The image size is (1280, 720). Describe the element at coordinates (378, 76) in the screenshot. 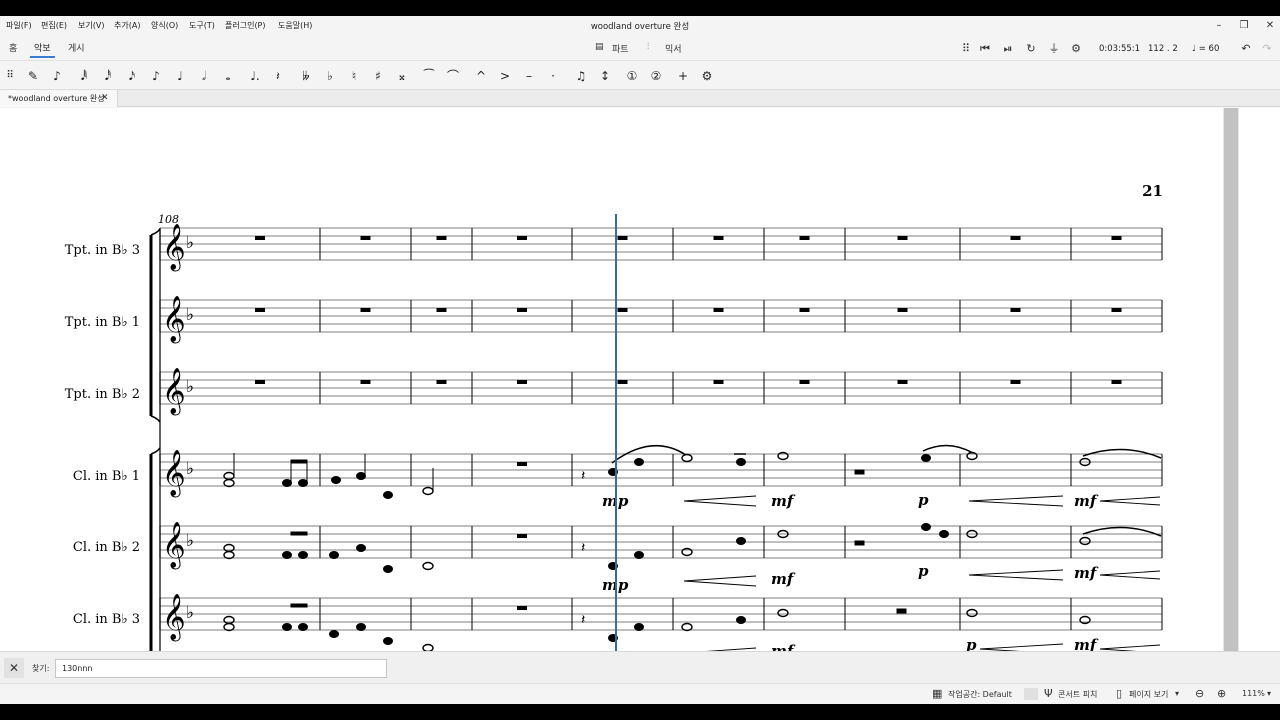

I see `sharp-icon: ♯` at that location.